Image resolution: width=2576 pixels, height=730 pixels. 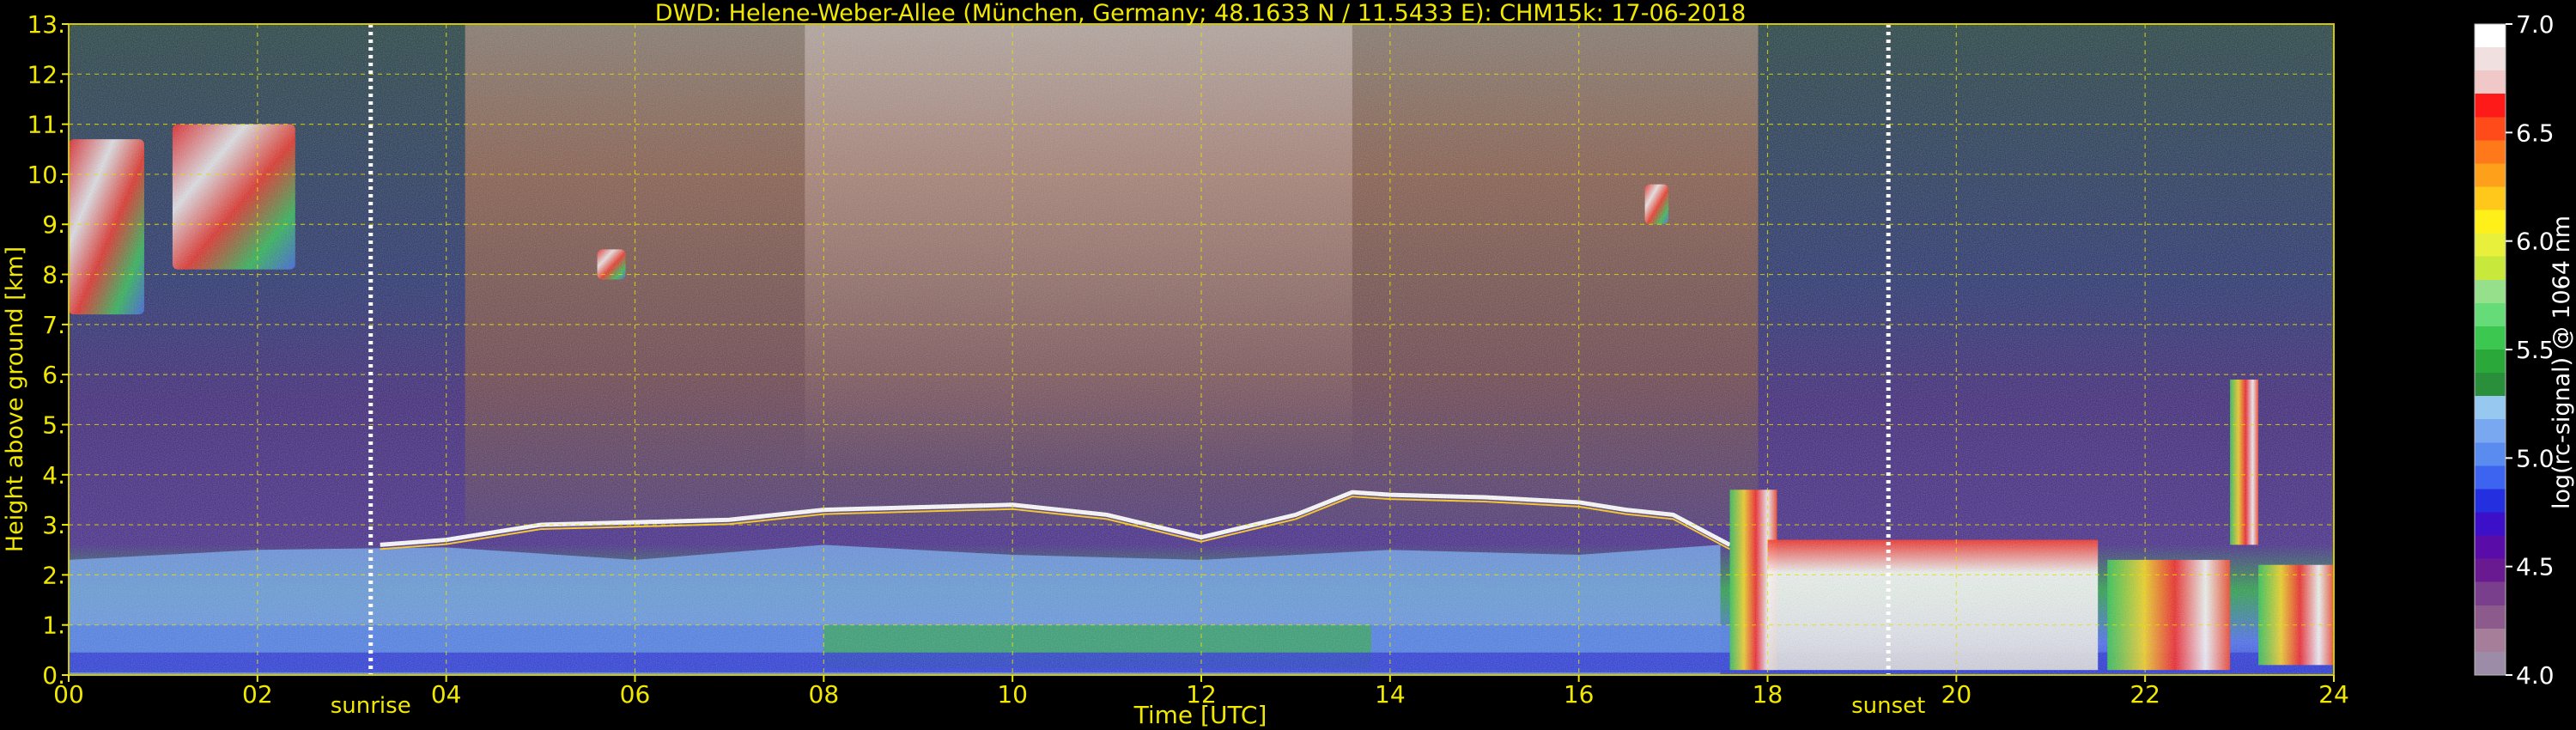 I want to click on sun-marker-label: sunset, so click(x=1888, y=706).